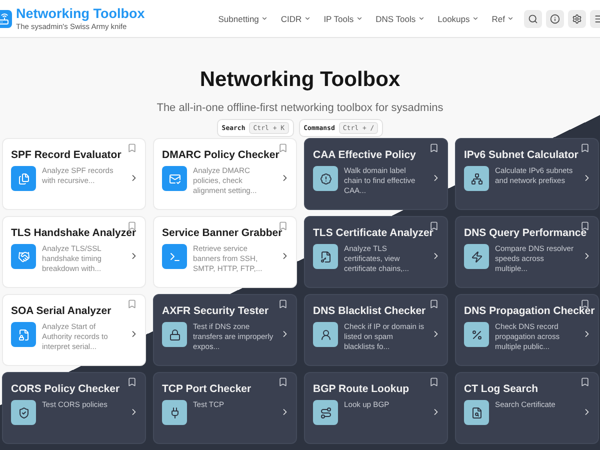 Image resolution: width=600 pixels, height=450 pixels. I want to click on tool-title: Service Banner Grabber, so click(223, 233).